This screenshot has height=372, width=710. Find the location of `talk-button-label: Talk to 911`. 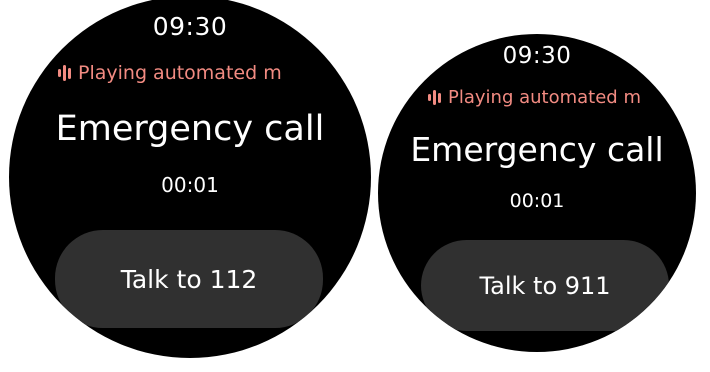

talk-button-label: Talk to 911 is located at coordinates (545, 285).